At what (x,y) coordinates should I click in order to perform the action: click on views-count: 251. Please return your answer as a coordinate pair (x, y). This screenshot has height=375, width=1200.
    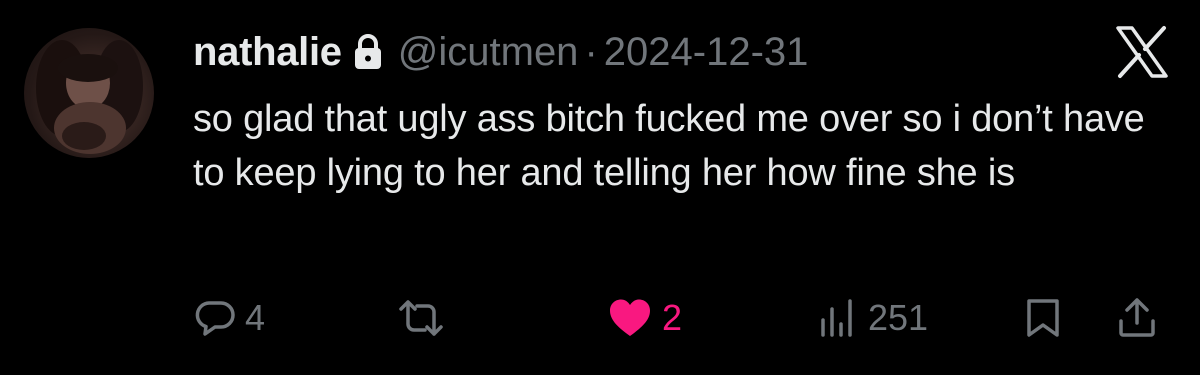
    Looking at the image, I should click on (898, 317).